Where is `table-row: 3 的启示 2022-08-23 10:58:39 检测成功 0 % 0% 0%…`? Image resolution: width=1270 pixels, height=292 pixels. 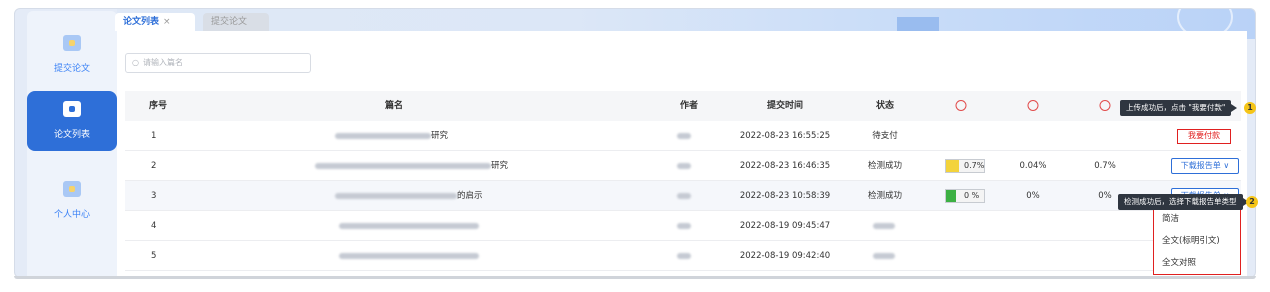 table-row: 3 的启示 2022-08-23 10:58:39 检测成功 0 % 0% 0%… is located at coordinates (683, 196).